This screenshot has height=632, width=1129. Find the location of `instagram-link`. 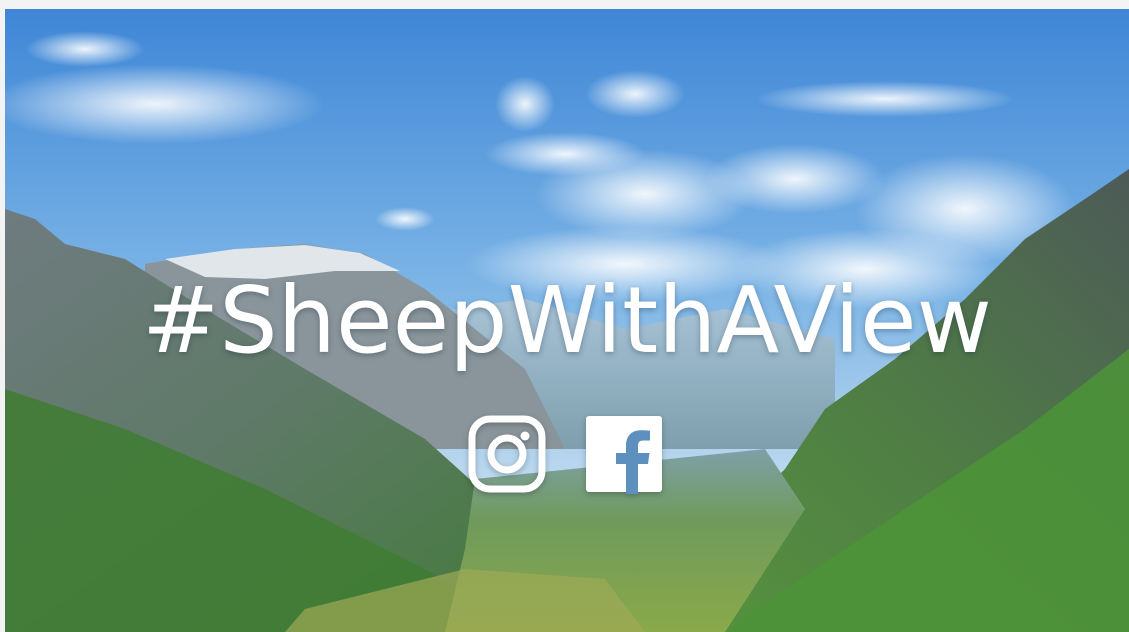

instagram-link is located at coordinates (507, 454).